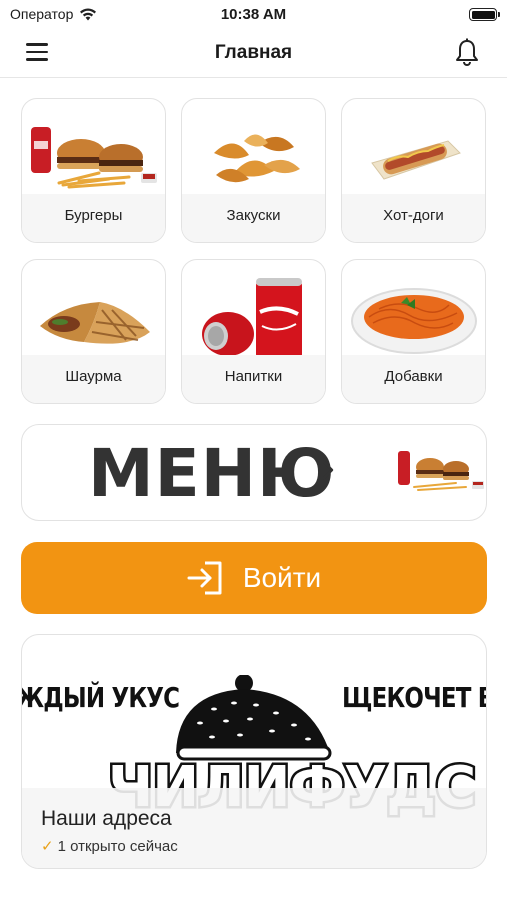  Describe the element at coordinates (413, 218) in the screenshot. I see `category-label: Хот-доги` at that location.